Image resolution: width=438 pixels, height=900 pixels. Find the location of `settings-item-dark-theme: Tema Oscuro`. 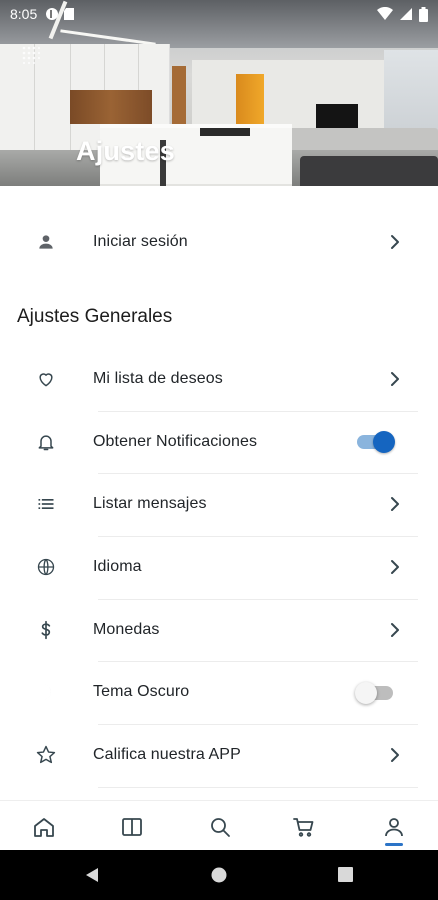

settings-item-dark-theme: Tema Oscuro is located at coordinates (219, 692).